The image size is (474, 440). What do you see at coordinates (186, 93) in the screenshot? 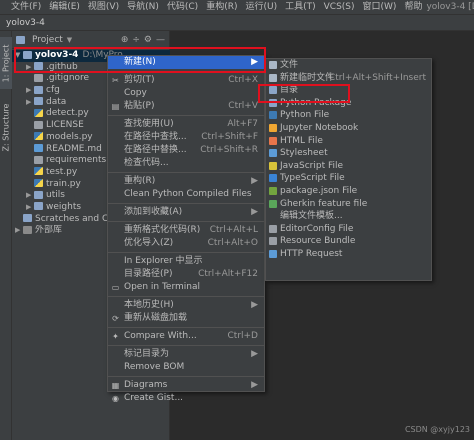
I see `context-menu-item: Copy` at bounding box center [186, 93].